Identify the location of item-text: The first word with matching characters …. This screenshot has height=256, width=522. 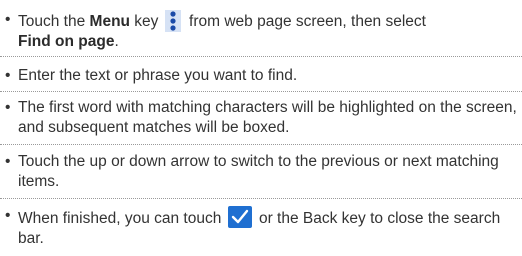
(267, 117).